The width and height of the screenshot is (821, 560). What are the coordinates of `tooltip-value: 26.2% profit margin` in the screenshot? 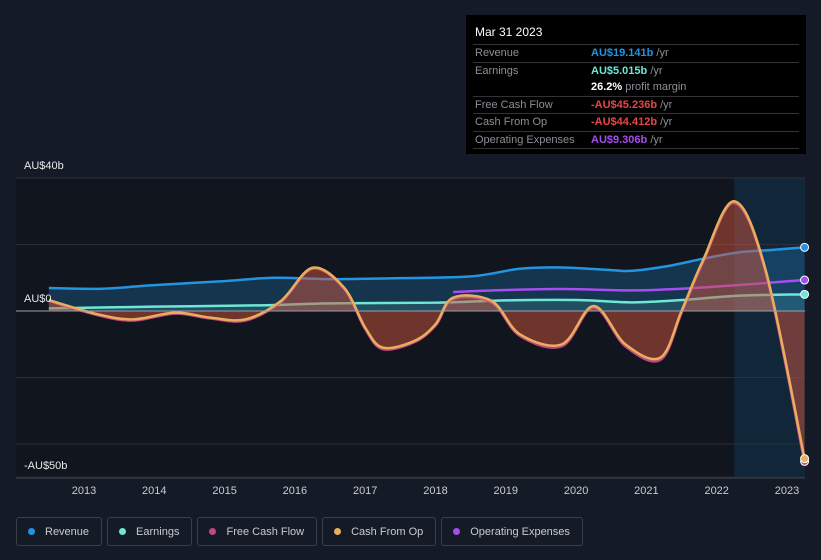 It's located at (638, 87).